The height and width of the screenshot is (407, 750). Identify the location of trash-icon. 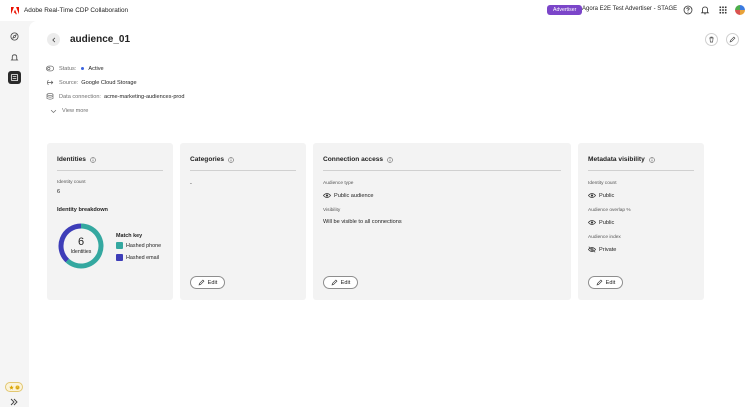
(711, 39).